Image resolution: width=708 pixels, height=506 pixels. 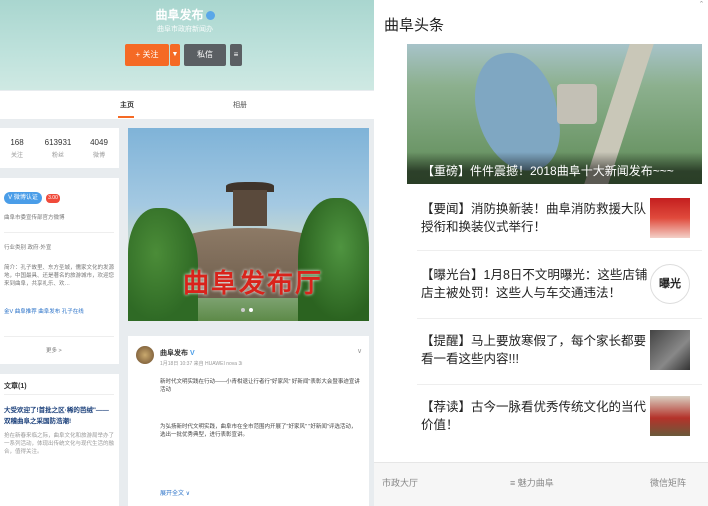 I want to click on verify-description: 曲阜市委宣传部官方微博, so click(x=34, y=218).